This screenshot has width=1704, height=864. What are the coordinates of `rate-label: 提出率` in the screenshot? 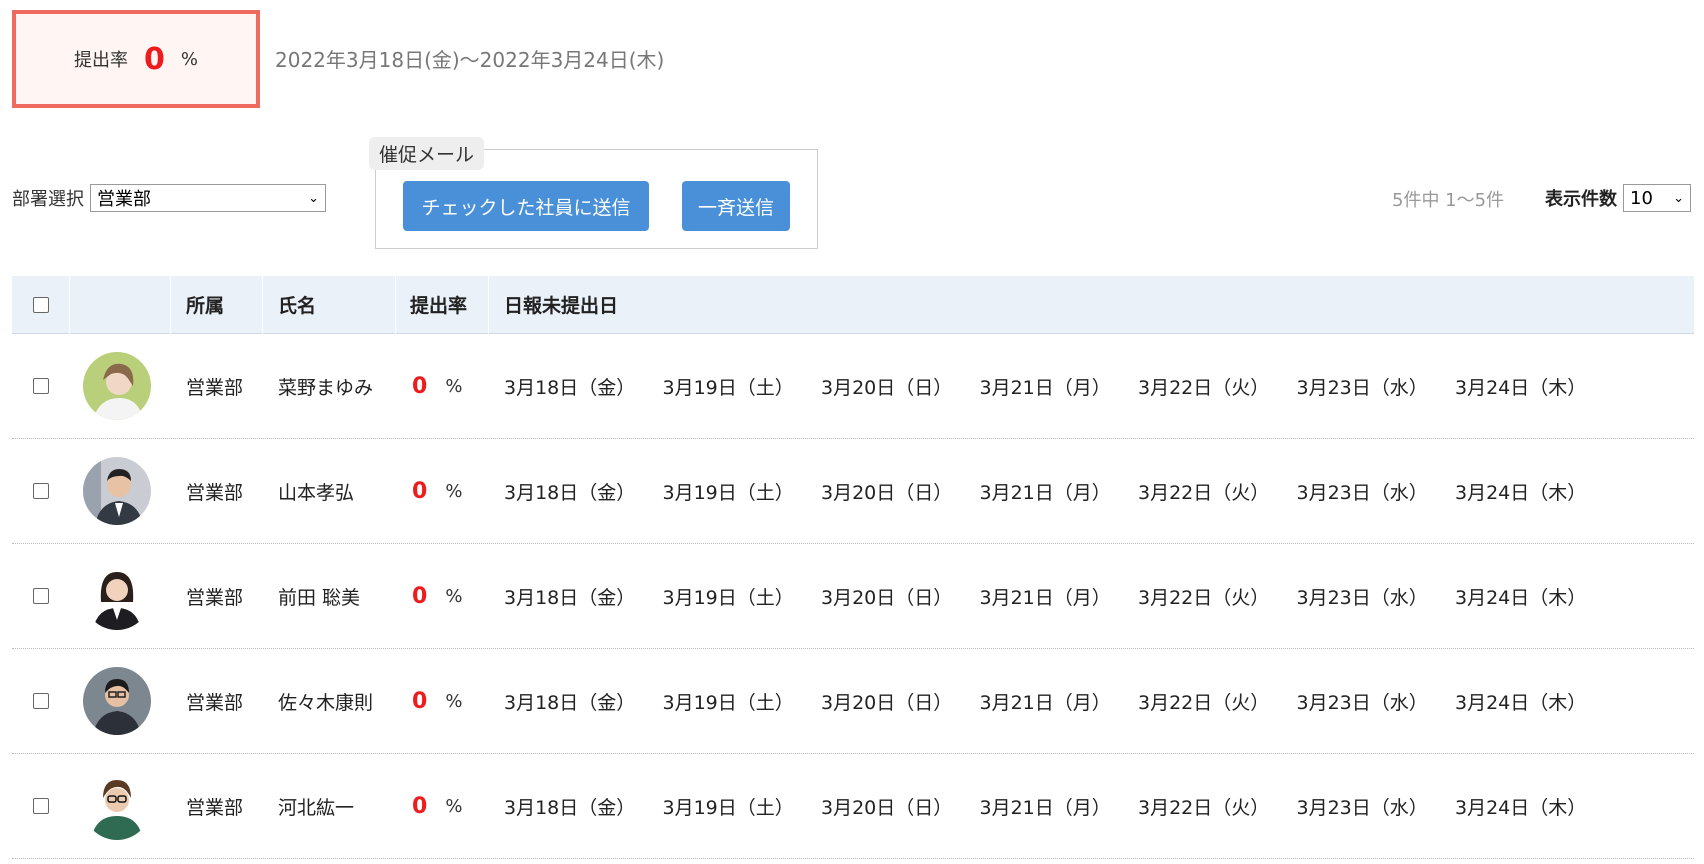 It's located at (101, 60).